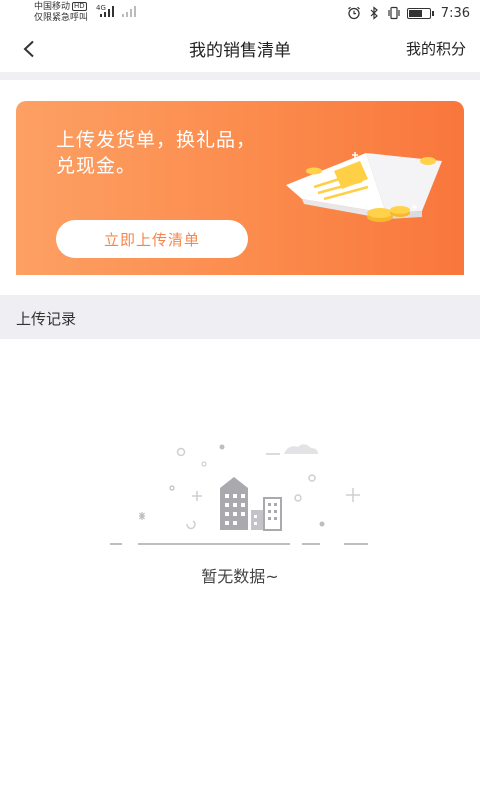 The height and width of the screenshot is (800, 480). Describe the element at coordinates (61, 18) in the screenshot. I see `carrier-status: 仅限紧急呼叫` at that location.